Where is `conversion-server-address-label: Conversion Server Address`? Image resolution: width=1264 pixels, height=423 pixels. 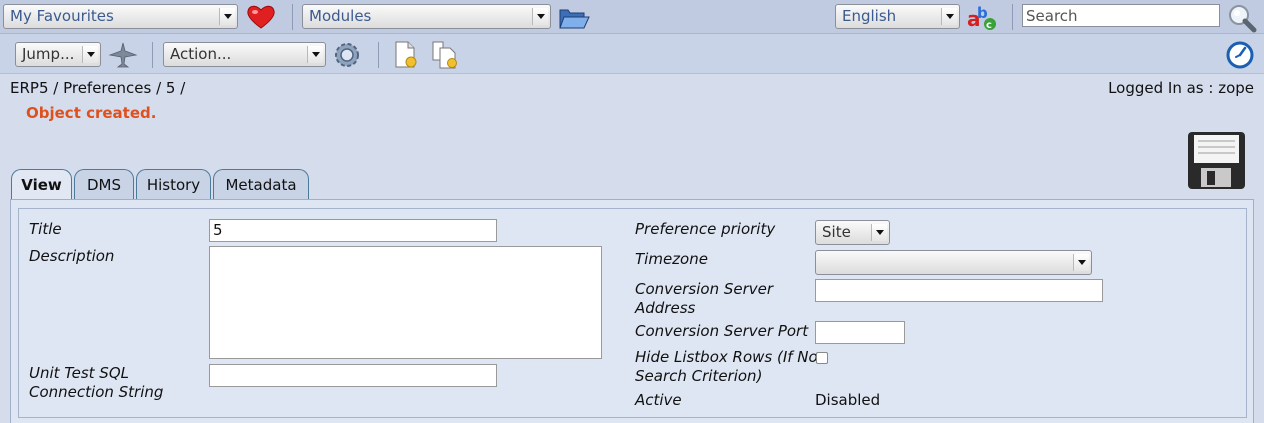
conversion-server-address-label: Conversion Server Address is located at coordinates (704, 299).